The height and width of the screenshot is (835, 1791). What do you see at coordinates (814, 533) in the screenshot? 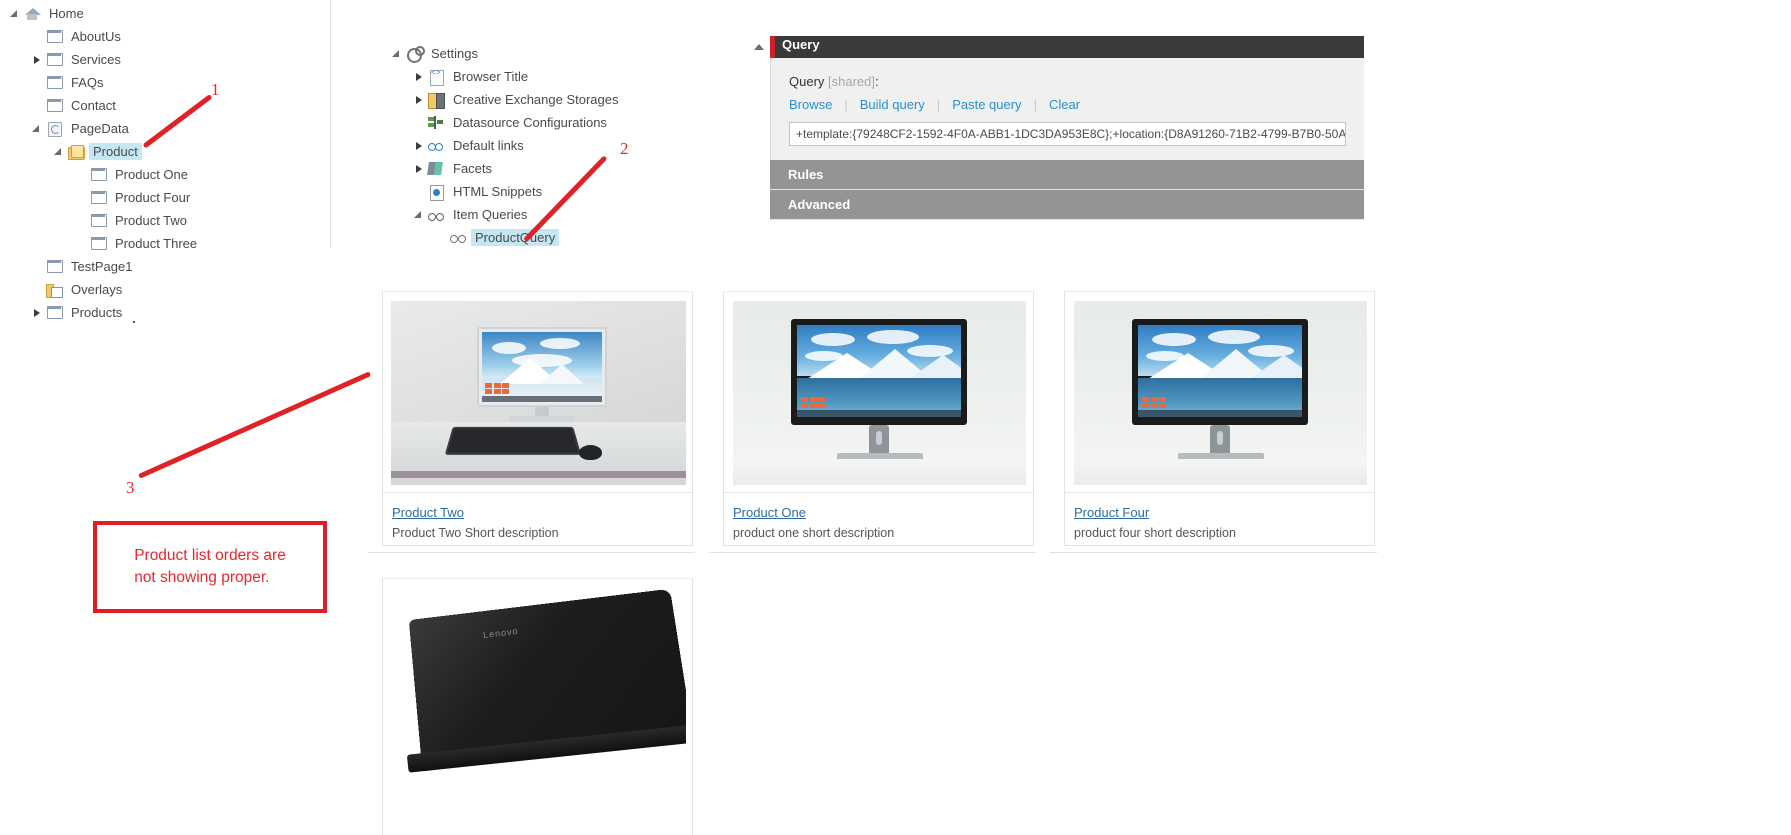
I see `product-description: product one short description` at bounding box center [814, 533].